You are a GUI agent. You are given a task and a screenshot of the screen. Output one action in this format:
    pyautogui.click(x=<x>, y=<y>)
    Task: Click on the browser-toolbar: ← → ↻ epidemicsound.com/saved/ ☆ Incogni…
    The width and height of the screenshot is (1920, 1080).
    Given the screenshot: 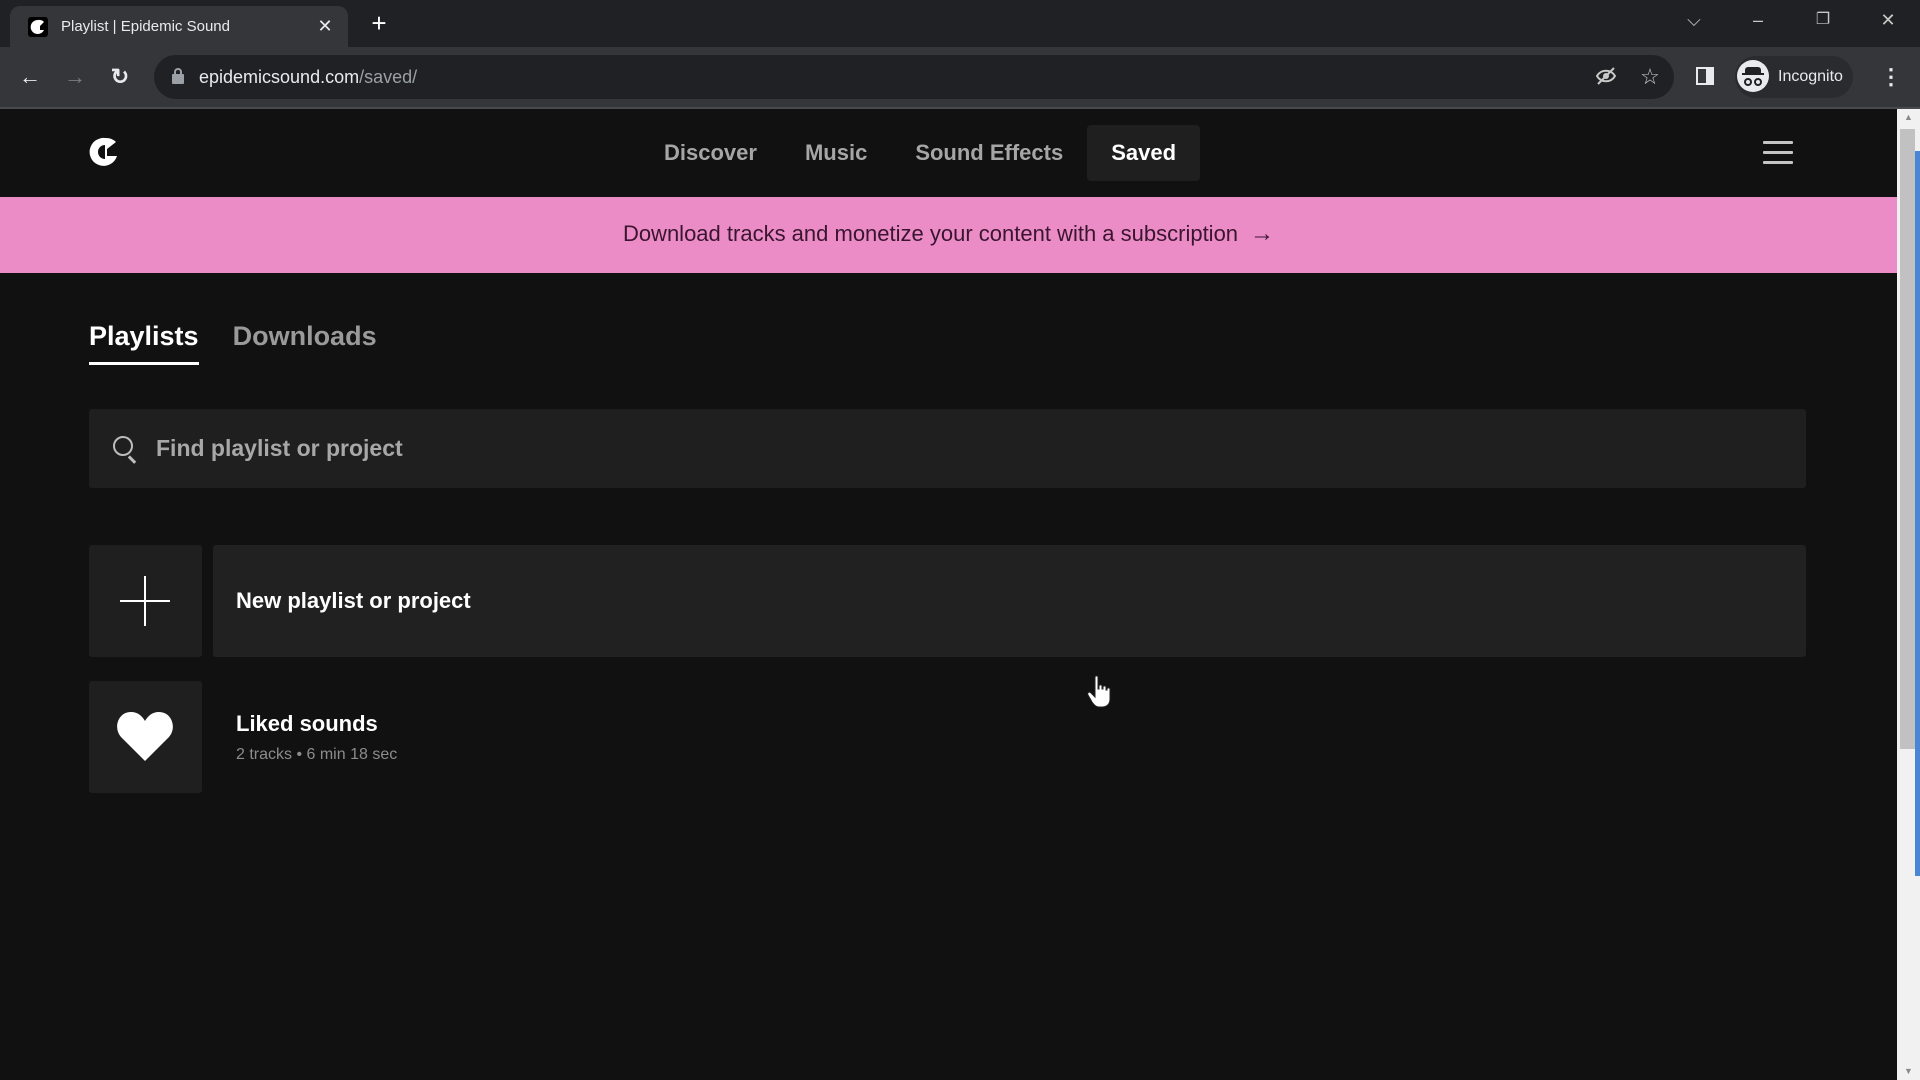 What is the action you would take?
    pyautogui.click(x=960, y=77)
    